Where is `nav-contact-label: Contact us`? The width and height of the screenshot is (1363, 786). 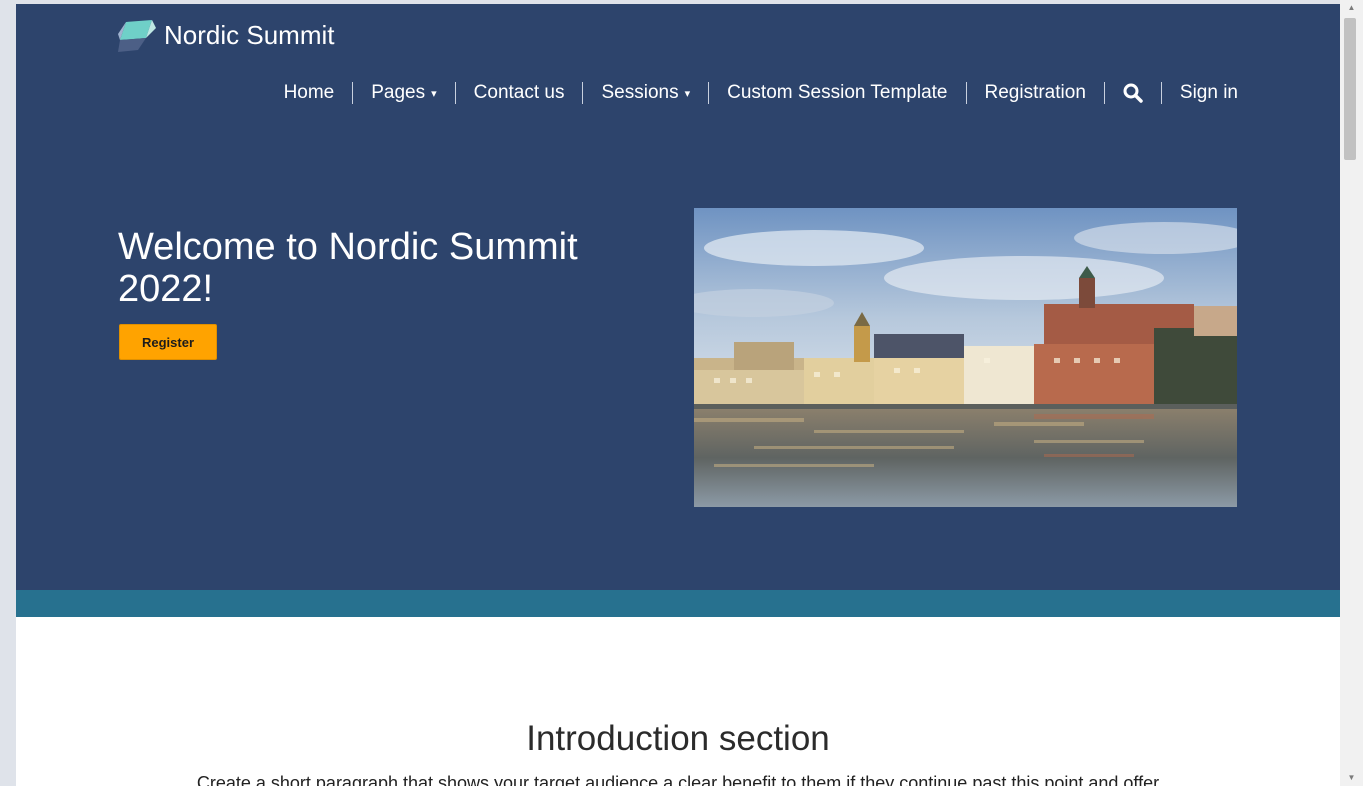
nav-contact-label: Contact us is located at coordinates (519, 92).